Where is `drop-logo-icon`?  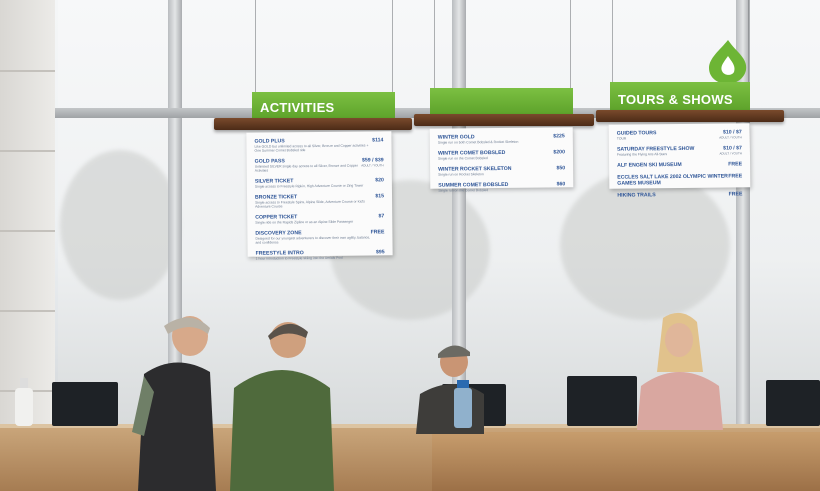 drop-logo-icon is located at coordinates (728, 62).